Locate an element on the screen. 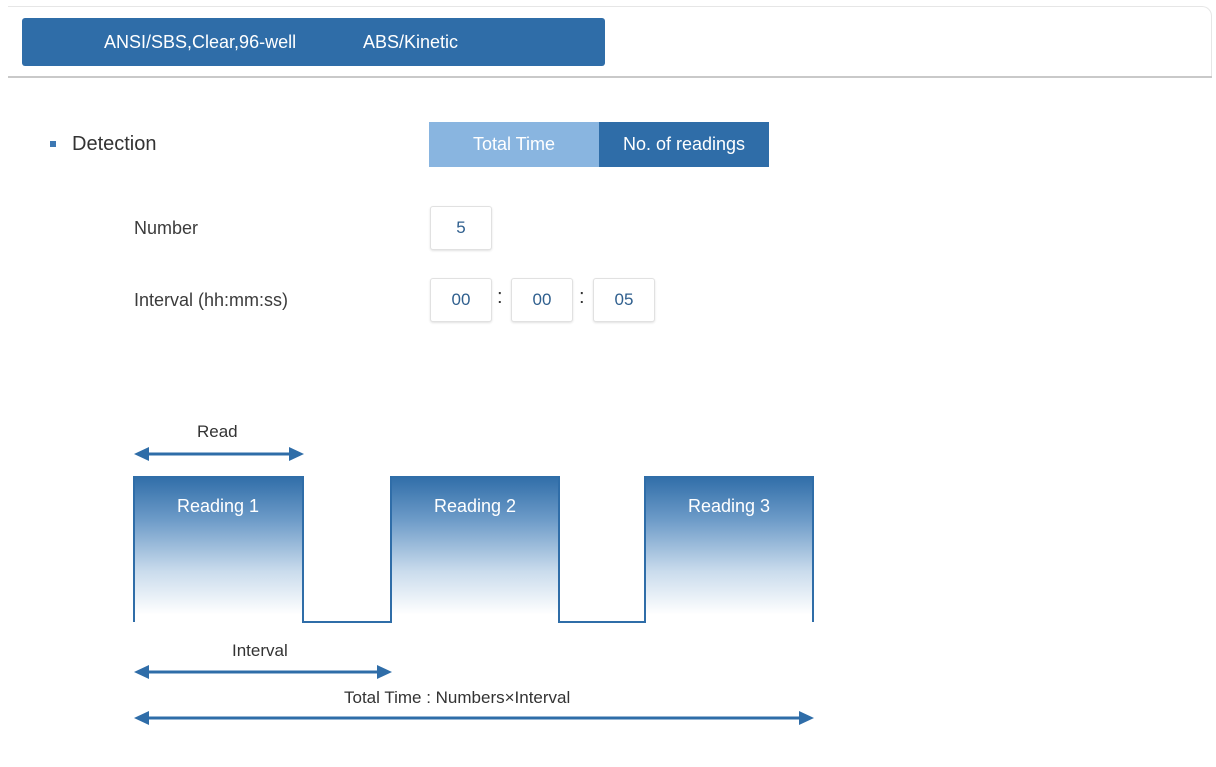 This screenshot has height=767, width=1216. interval-arrow-icon is located at coordinates (263, 672).